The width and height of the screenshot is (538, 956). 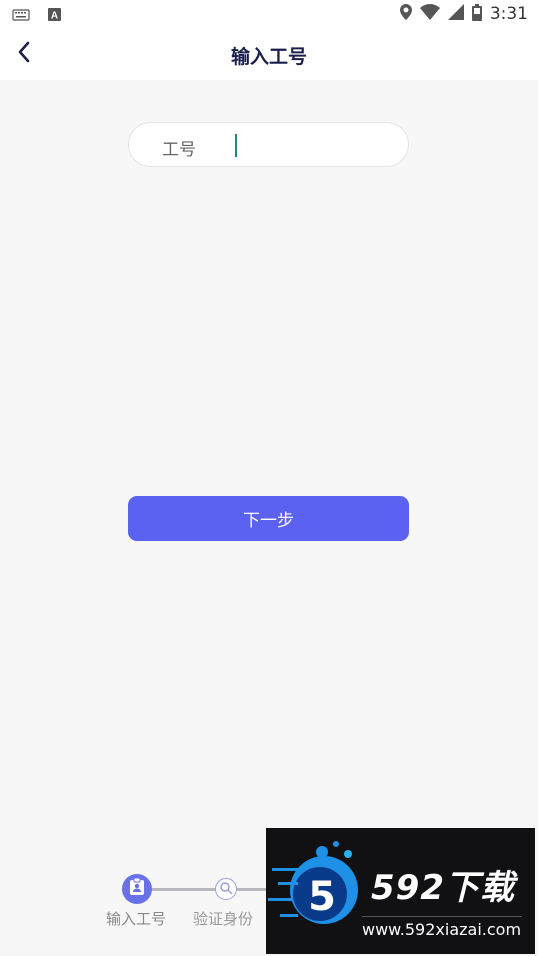 I want to click on step-connector, so click(x=183, y=889).